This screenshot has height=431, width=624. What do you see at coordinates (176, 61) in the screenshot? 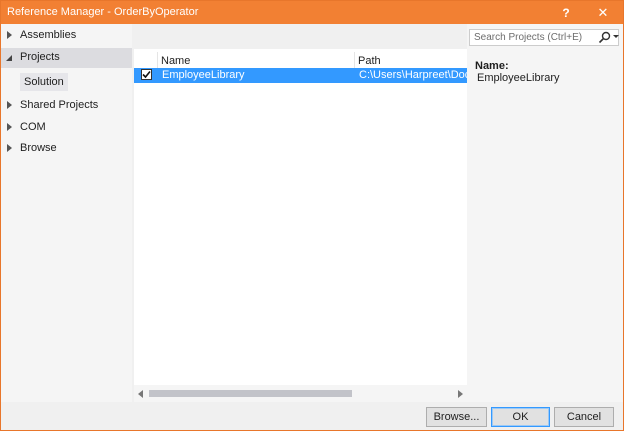
I see `column-header-label: Name` at bounding box center [176, 61].